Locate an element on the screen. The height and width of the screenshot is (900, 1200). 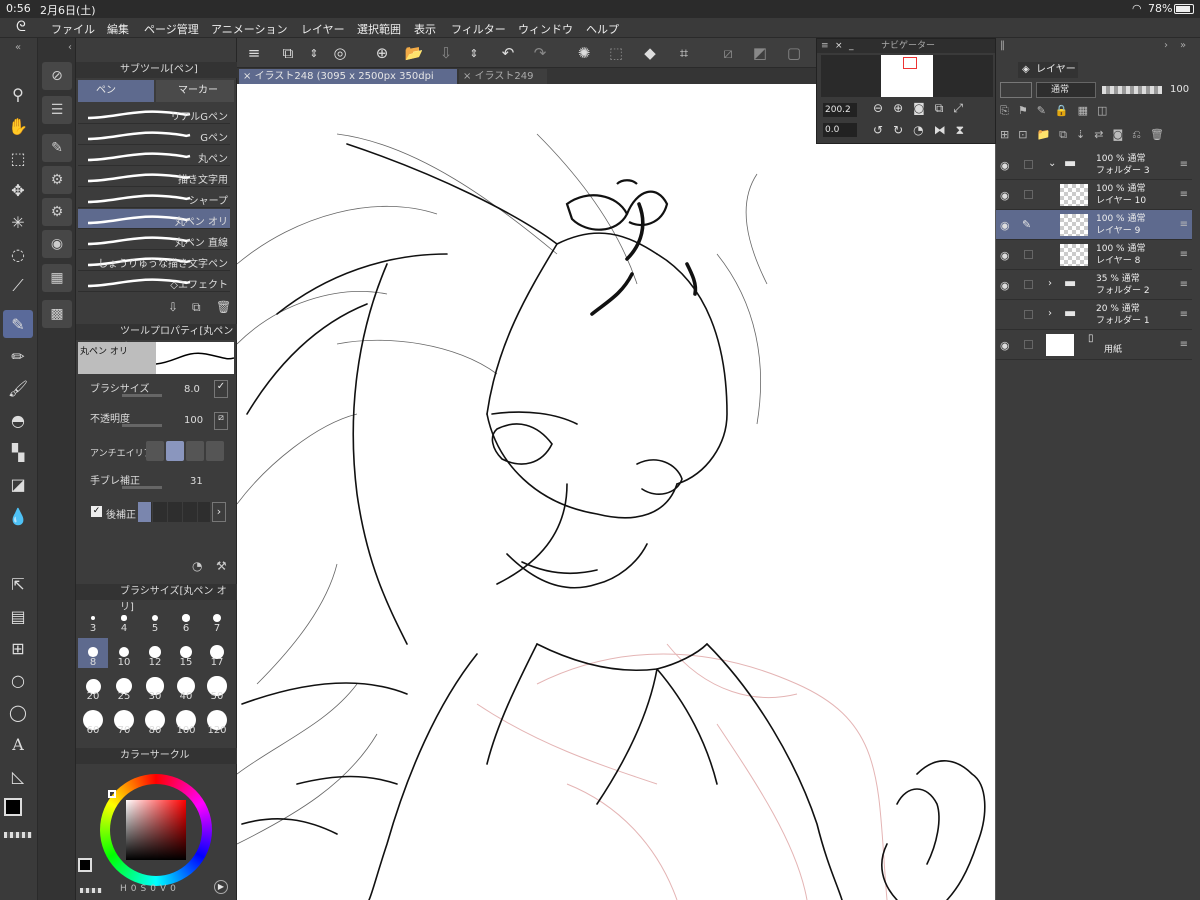
move-tool-icon: ✥ is located at coordinates (18, 190).